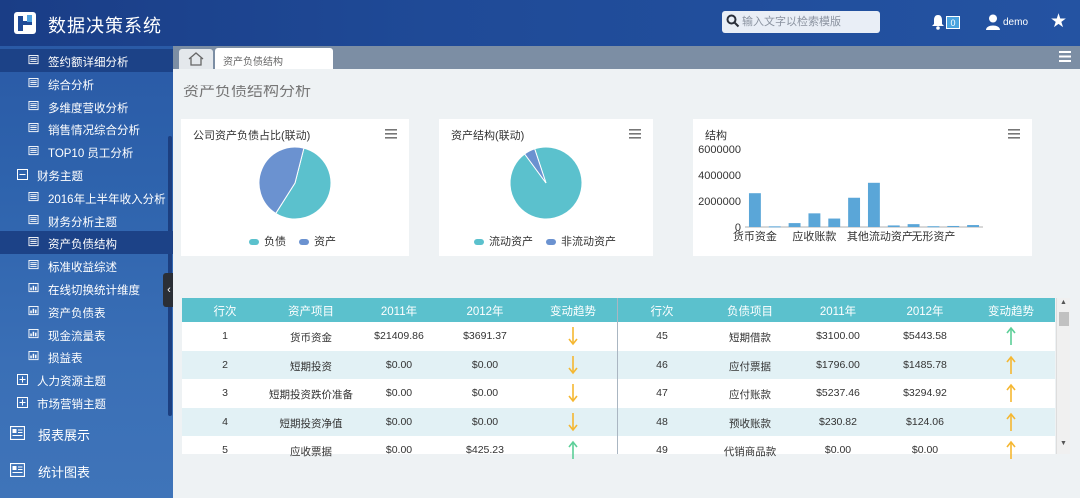 The height and width of the screenshot is (498, 1080). Describe the element at coordinates (86, 60) in the screenshot. I see `sidebar-item: 签约额详细分析` at that location.